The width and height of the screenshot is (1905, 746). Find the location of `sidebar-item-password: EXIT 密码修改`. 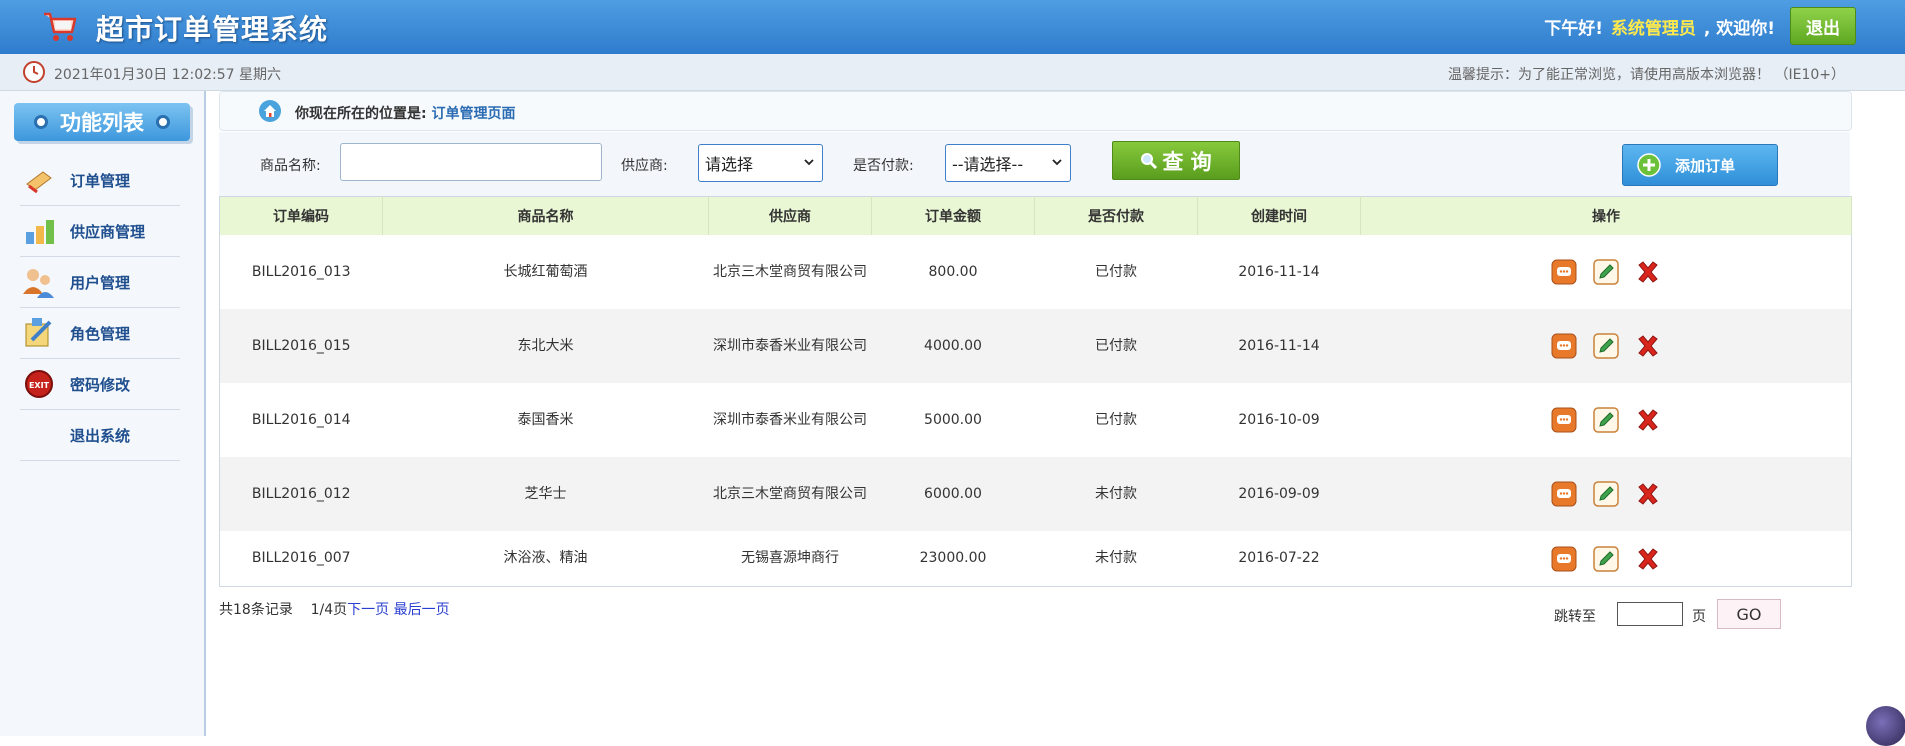

sidebar-item-password: EXIT 密码修改 is located at coordinates (100, 384).